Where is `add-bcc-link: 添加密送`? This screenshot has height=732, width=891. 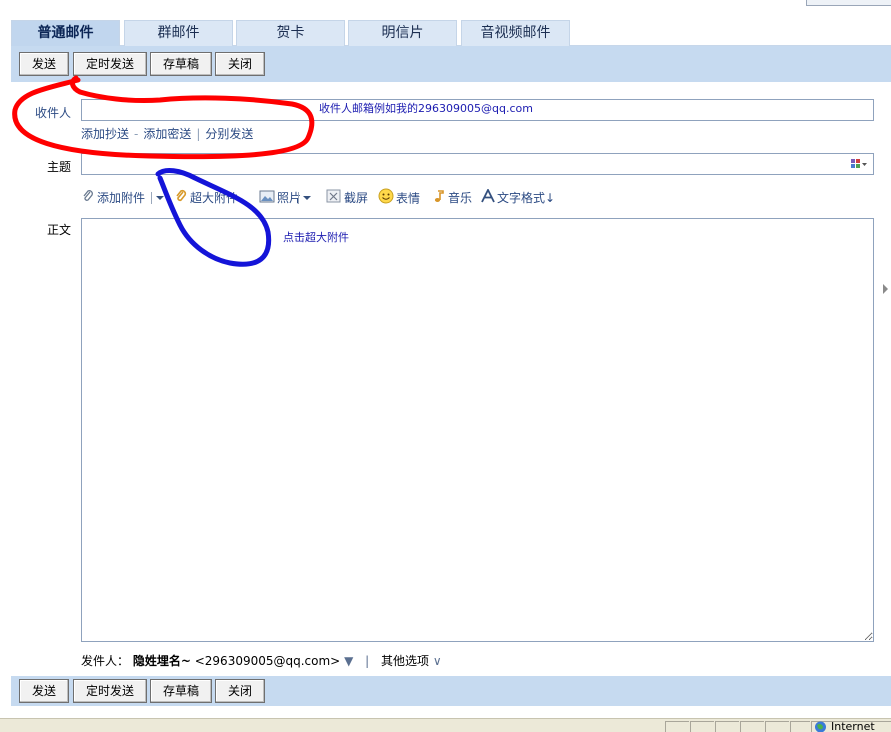
add-bcc-link: 添加密送 is located at coordinates (167, 134).